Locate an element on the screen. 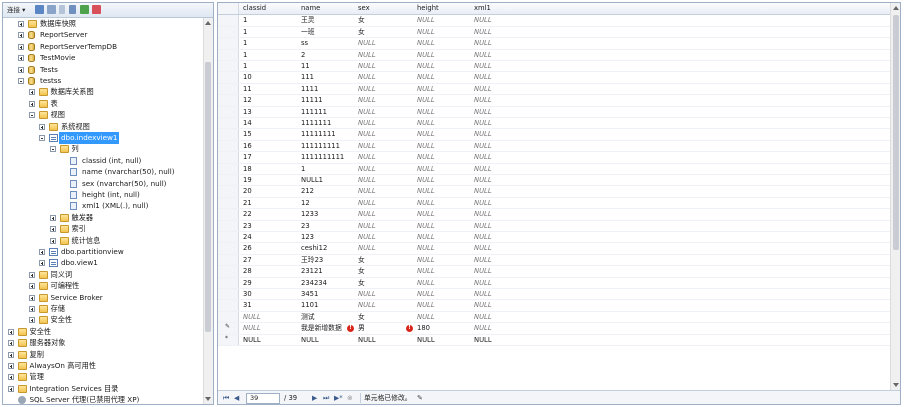 The height and width of the screenshot is (407, 904). tree-node: 统计信息 is located at coordinates (103, 241).